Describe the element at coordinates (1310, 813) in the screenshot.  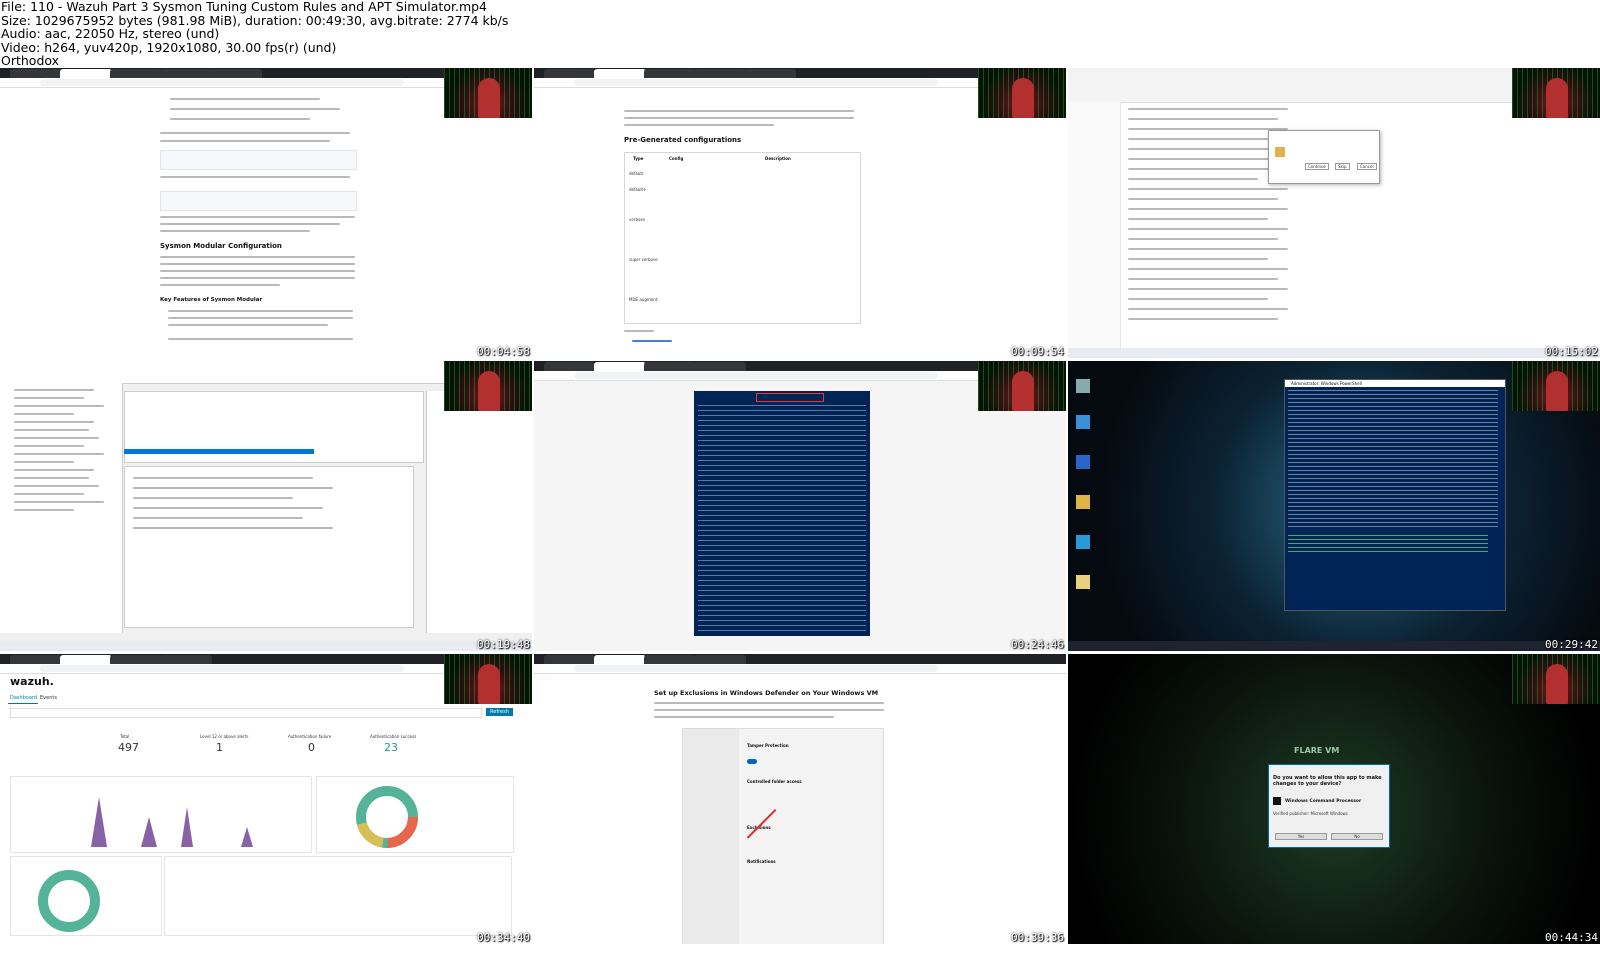
I see `uac-publisher: Verified publisher: Microsoft Windows` at that location.